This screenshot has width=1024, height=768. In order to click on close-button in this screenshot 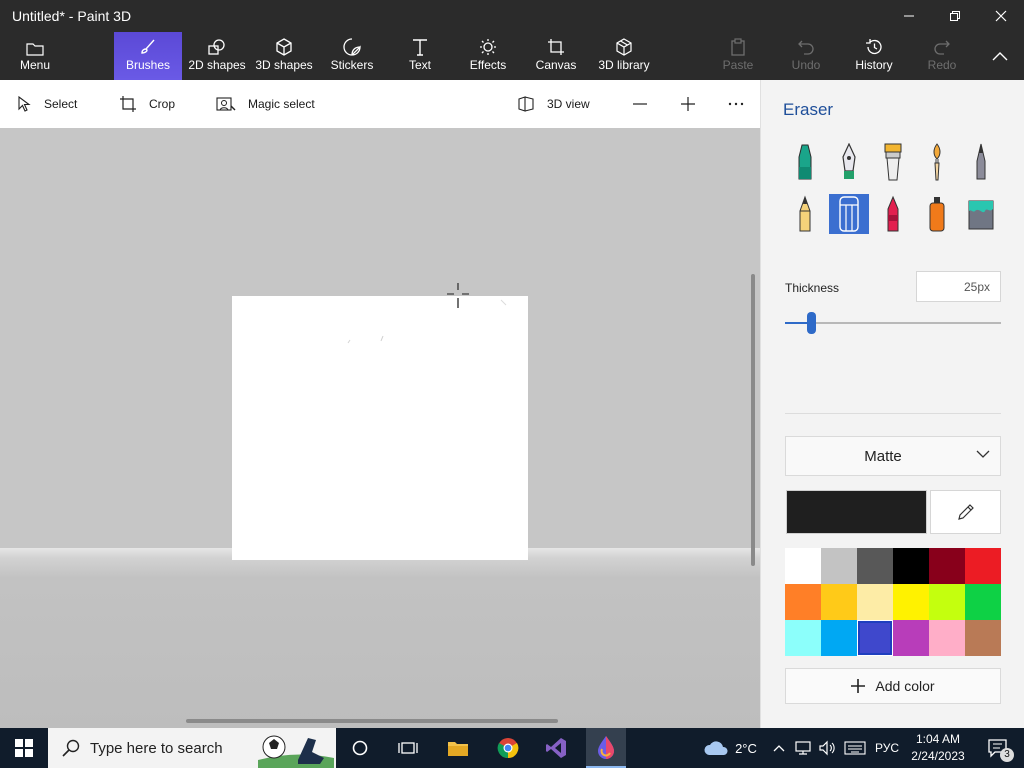, I will do `click(1001, 16)`.